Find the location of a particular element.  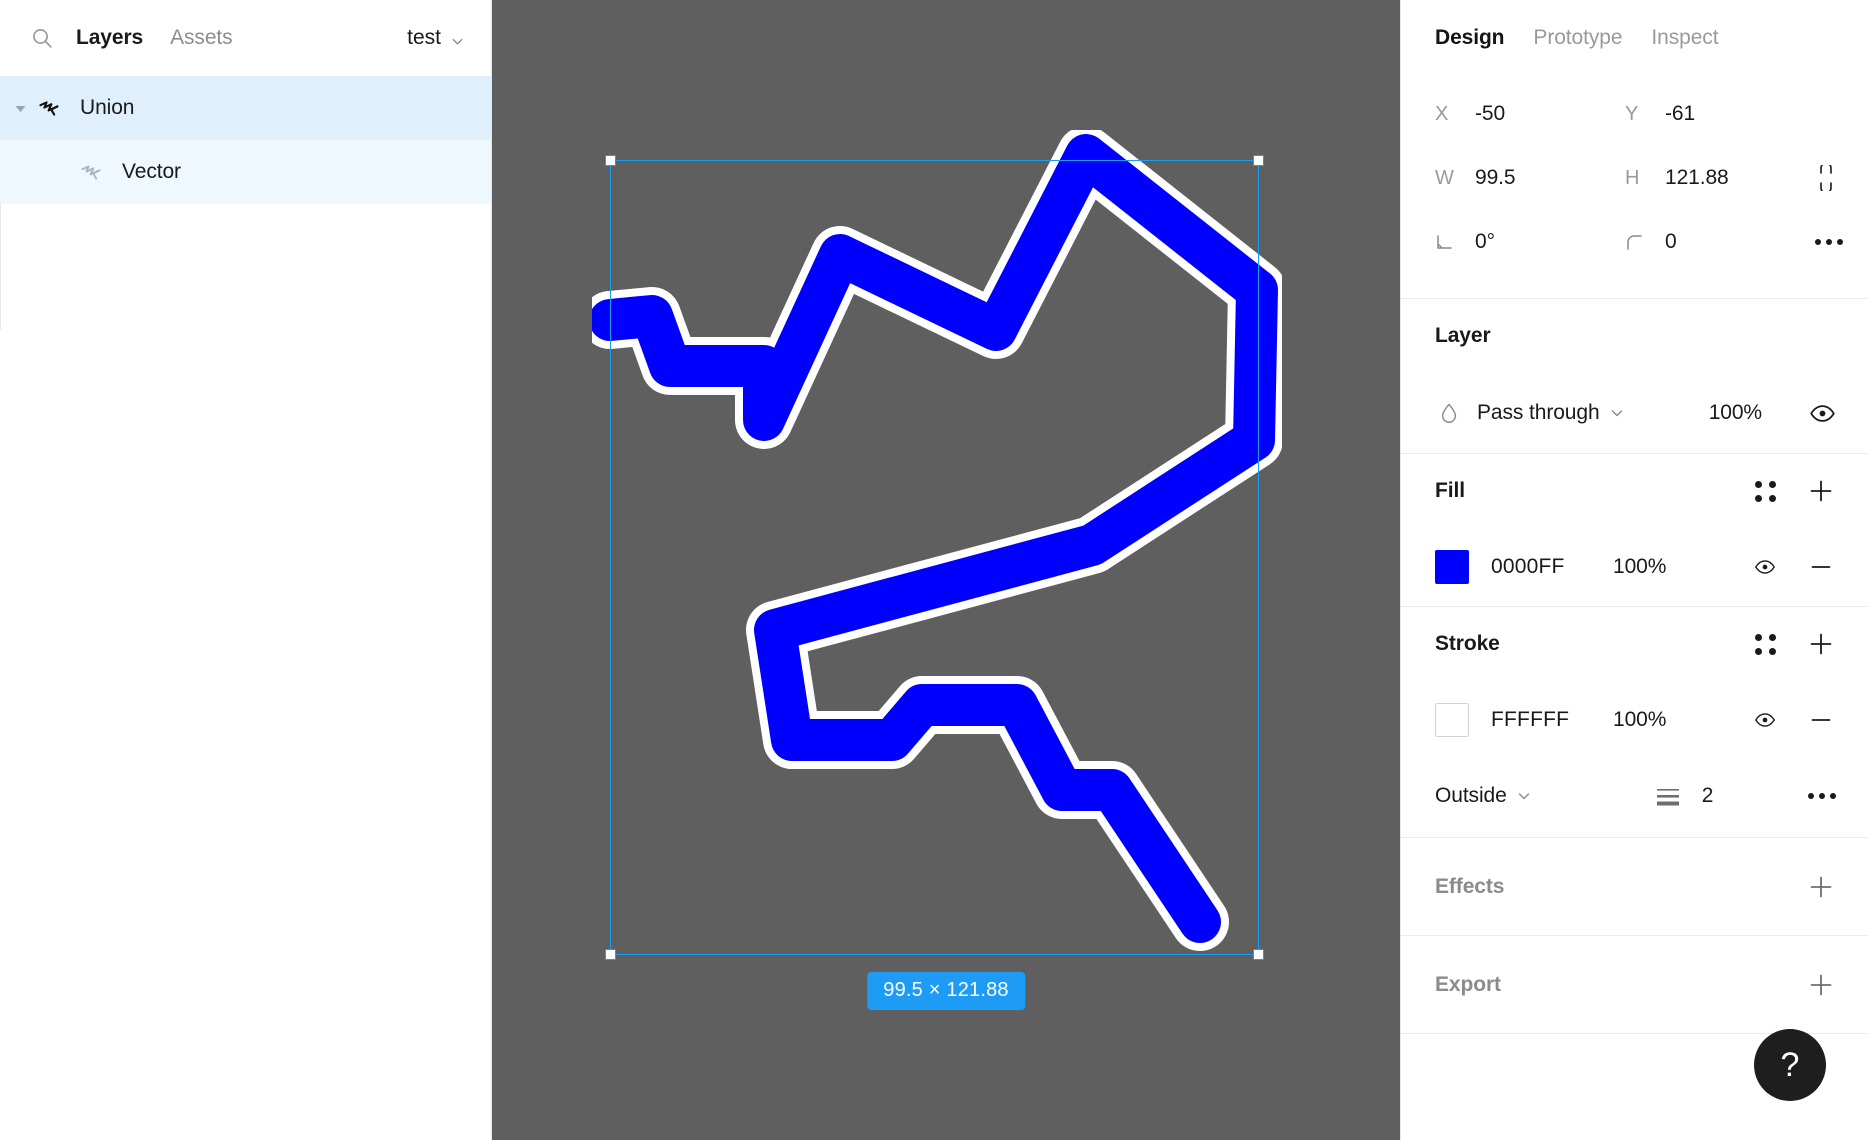

fill-section-header: Fill is located at coordinates (1635, 491).